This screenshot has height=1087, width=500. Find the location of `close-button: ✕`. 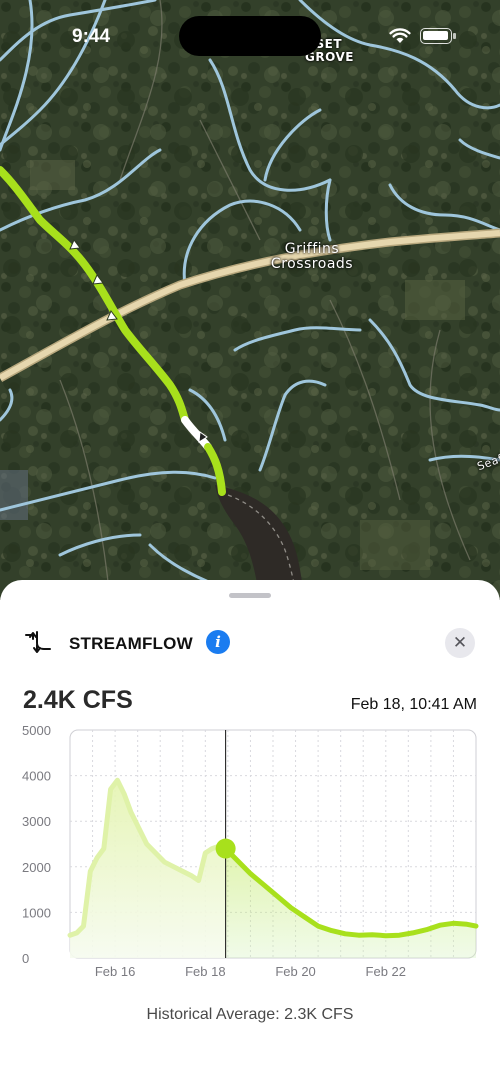

close-button: ✕ is located at coordinates (460, 643).